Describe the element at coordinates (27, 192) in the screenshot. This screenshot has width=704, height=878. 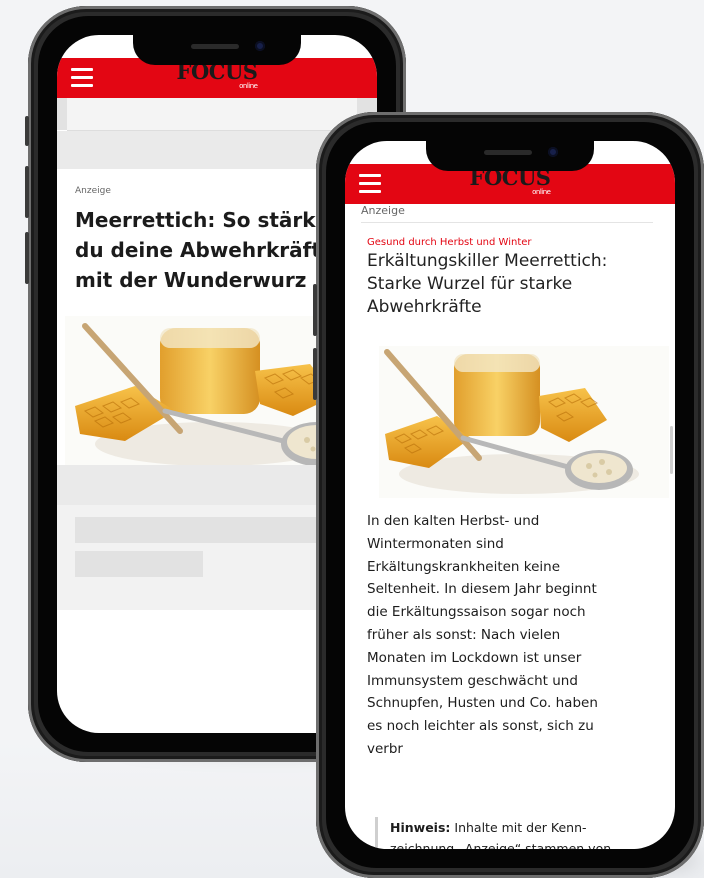
I see `back-phone-volume-up` at that location.